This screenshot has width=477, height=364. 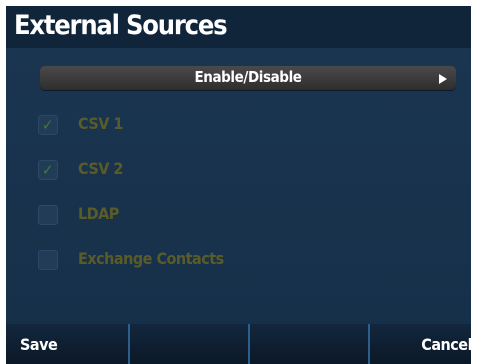 What do you see at coordinates (218, 125) in the screenshot?
I see `option-csv-1: ✓ CSV 1` at bounding box center [218, 125].